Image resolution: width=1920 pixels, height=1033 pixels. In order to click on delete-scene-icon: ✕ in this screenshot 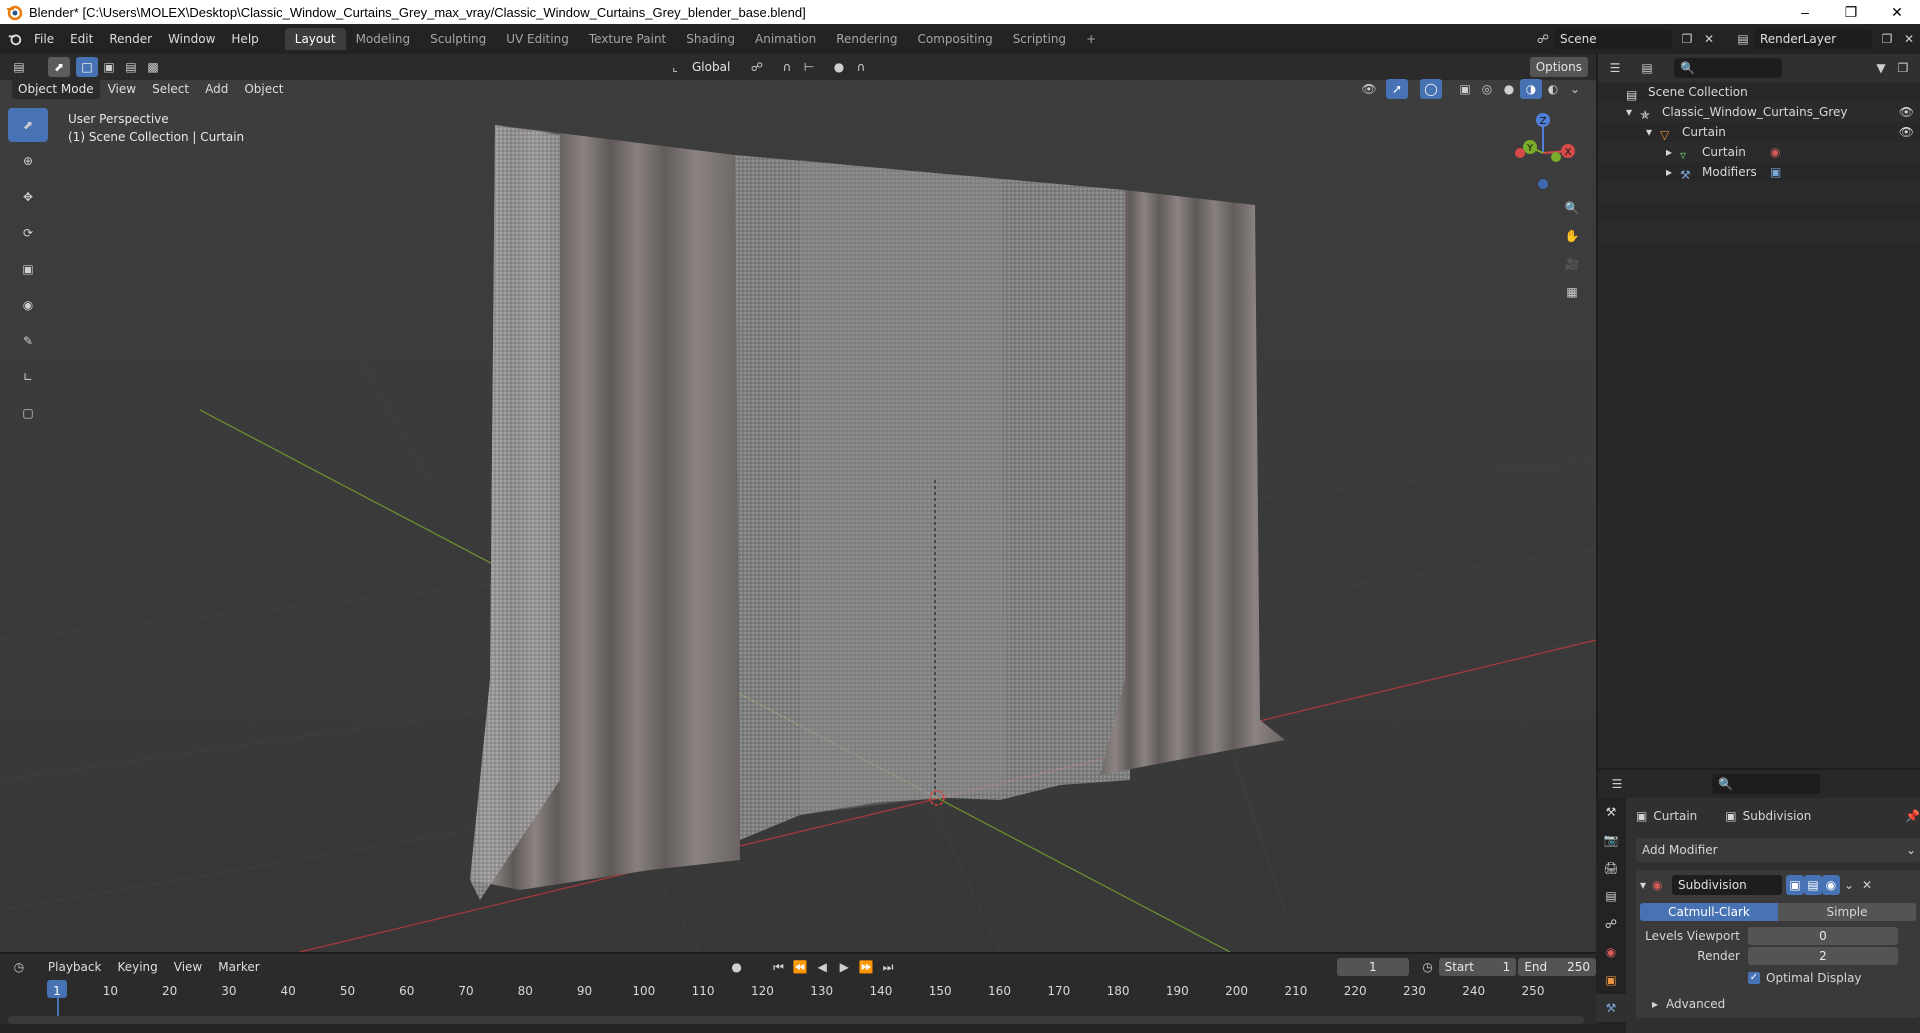, I will do `click(1709, 39)`.